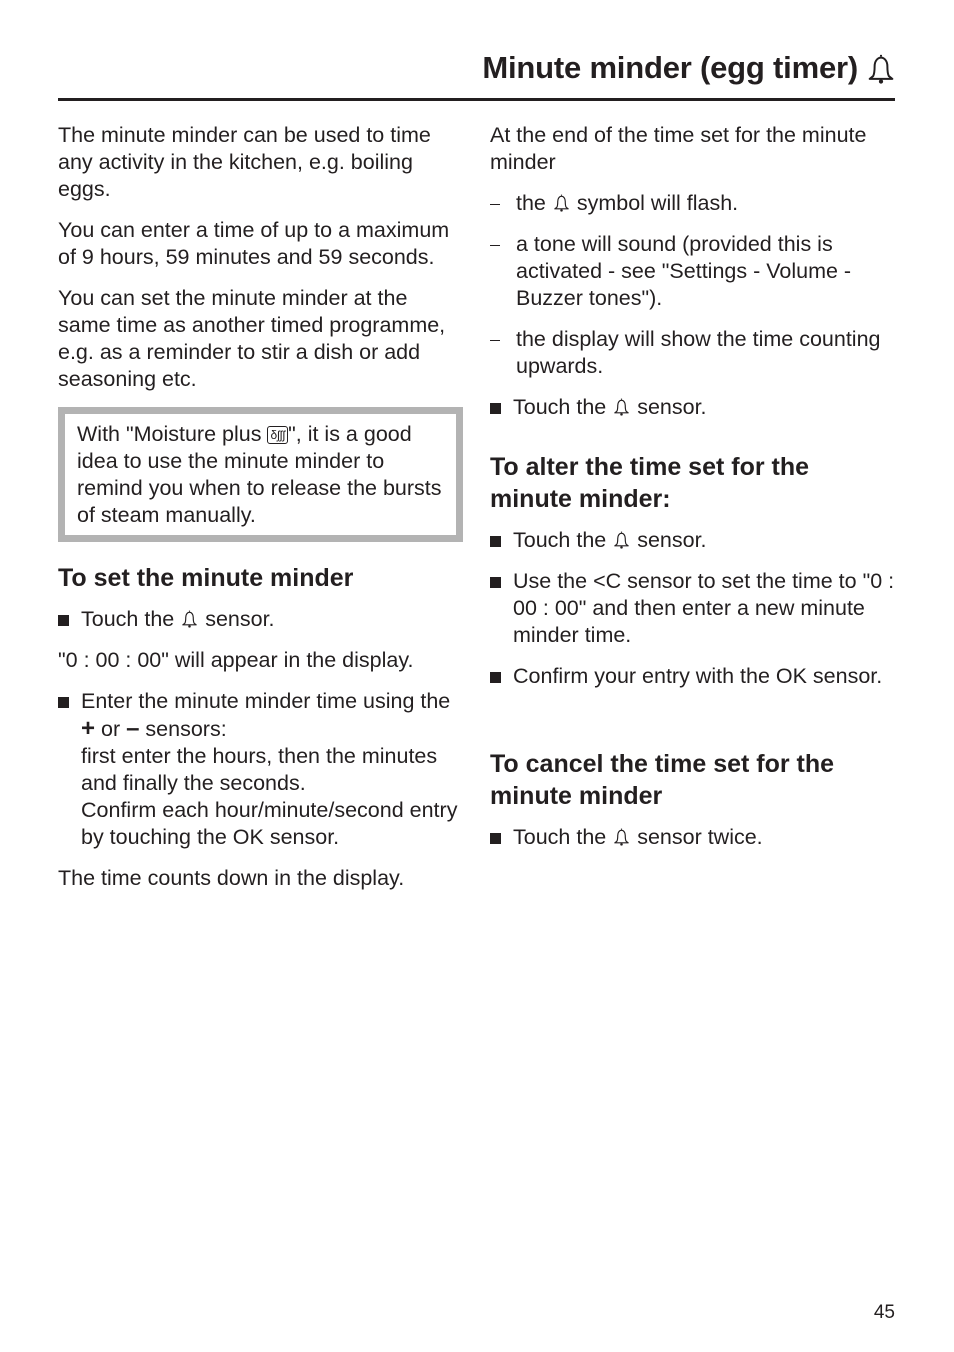 The image size is (954, 1352). Describe the element at coordinates (133, 728) in the screenshot. I see `minus-icon: –` at that location.